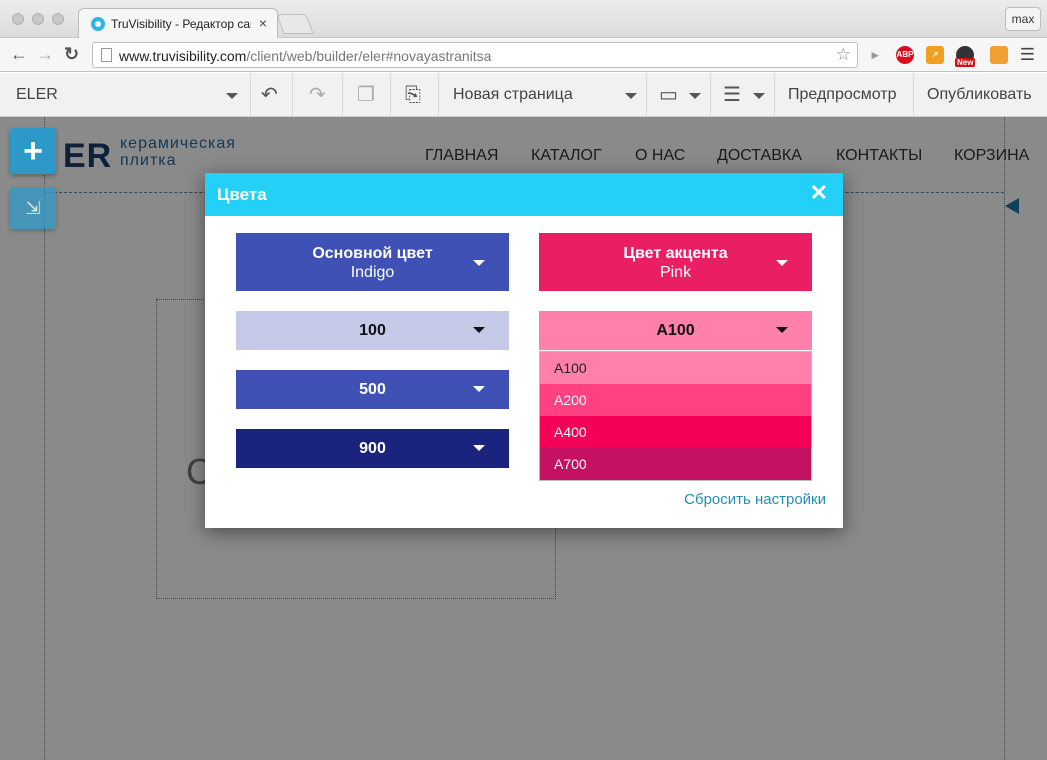 This screenshot has height=760, width=1047. Describe the element at coordinates (755, 499) in the screenshot. I see `reset-settings-link: Сбросить настройки` at that location.